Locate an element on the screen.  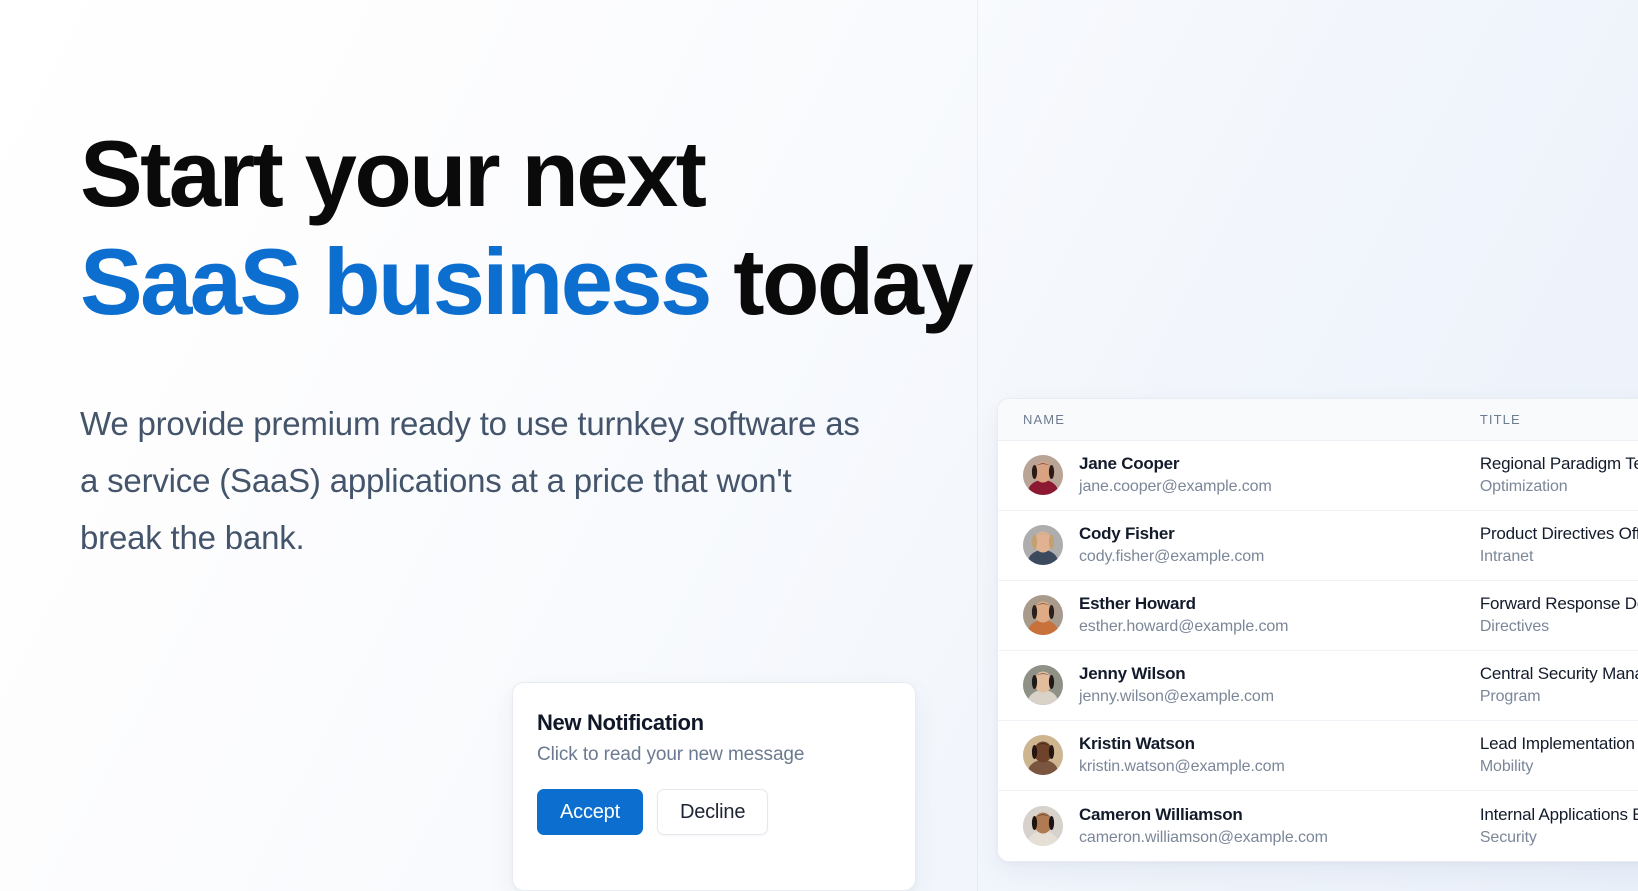
person-email: jenny.wilson@example.com is located at coordinates (1176, 697).